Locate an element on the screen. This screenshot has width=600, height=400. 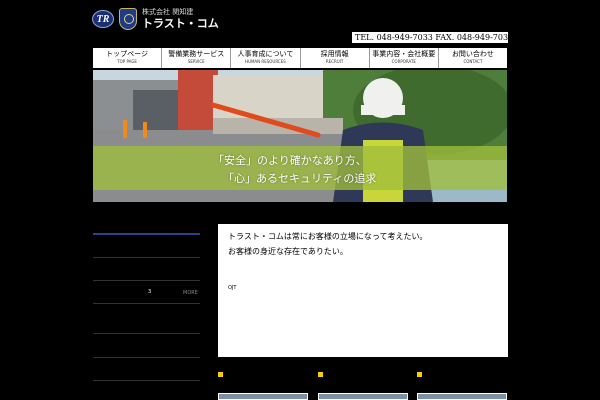
nav-label: 人事育成について is located at coordinates (265, 54).